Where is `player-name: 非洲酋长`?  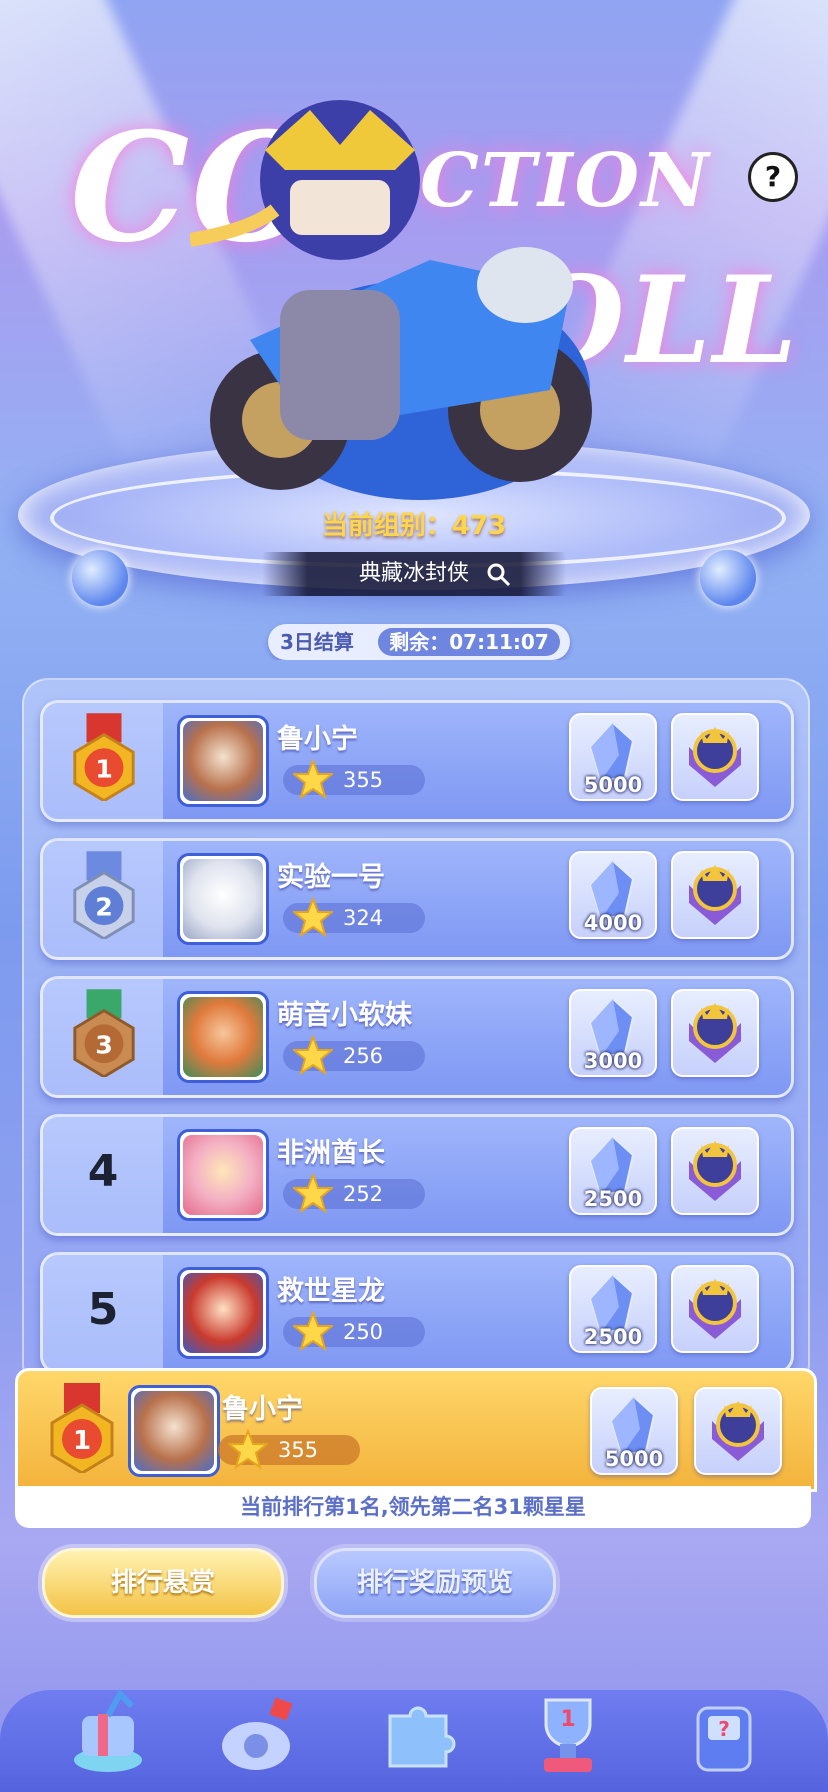
player-name: 非洲酋长 is located at coordinates (331, 1153).